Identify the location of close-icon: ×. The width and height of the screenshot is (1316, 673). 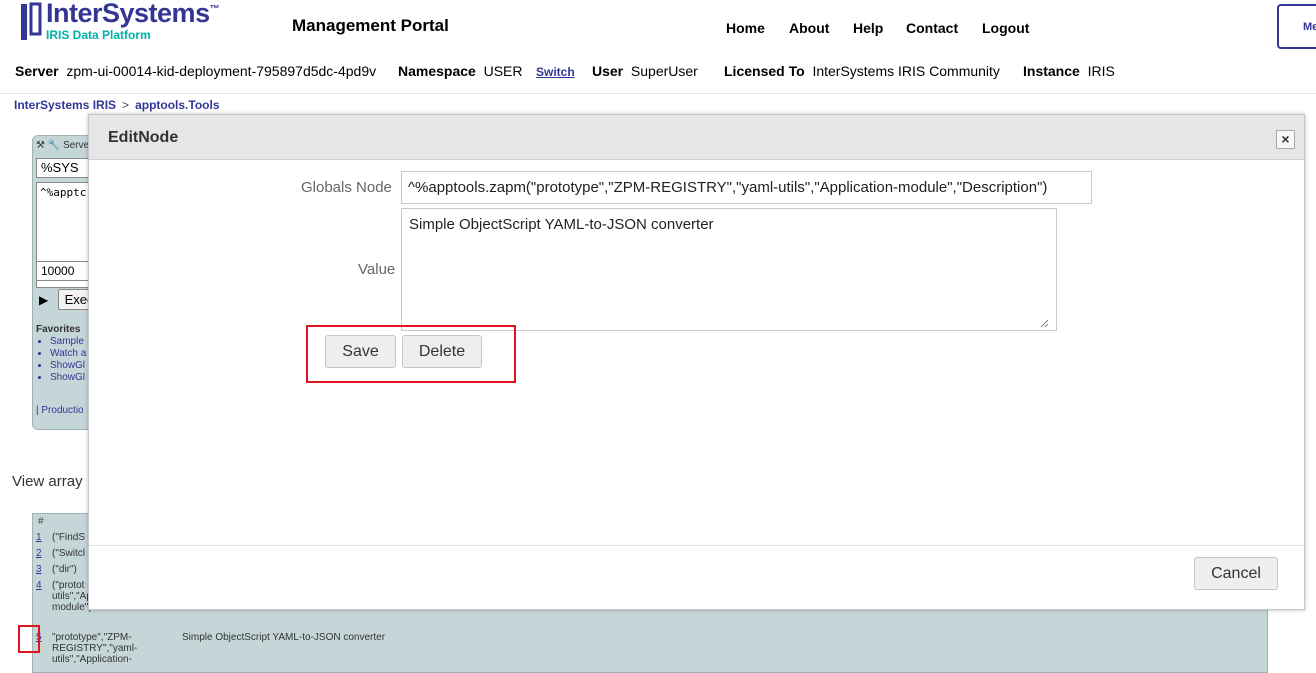
(1285, 139).